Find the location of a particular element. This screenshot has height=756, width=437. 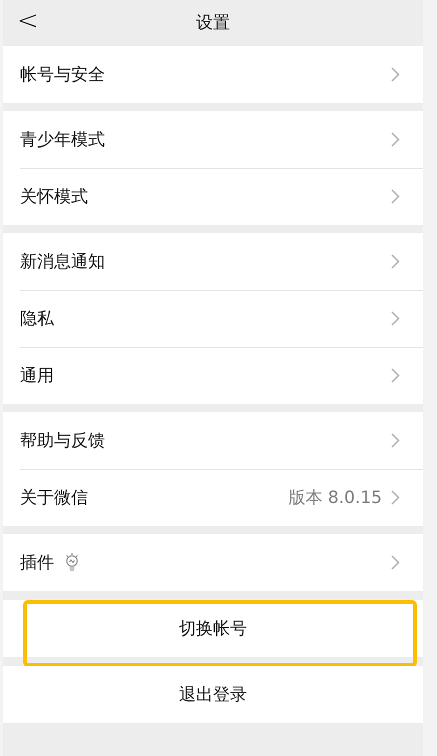

bulb-icon is located at coordinates (72, 560).